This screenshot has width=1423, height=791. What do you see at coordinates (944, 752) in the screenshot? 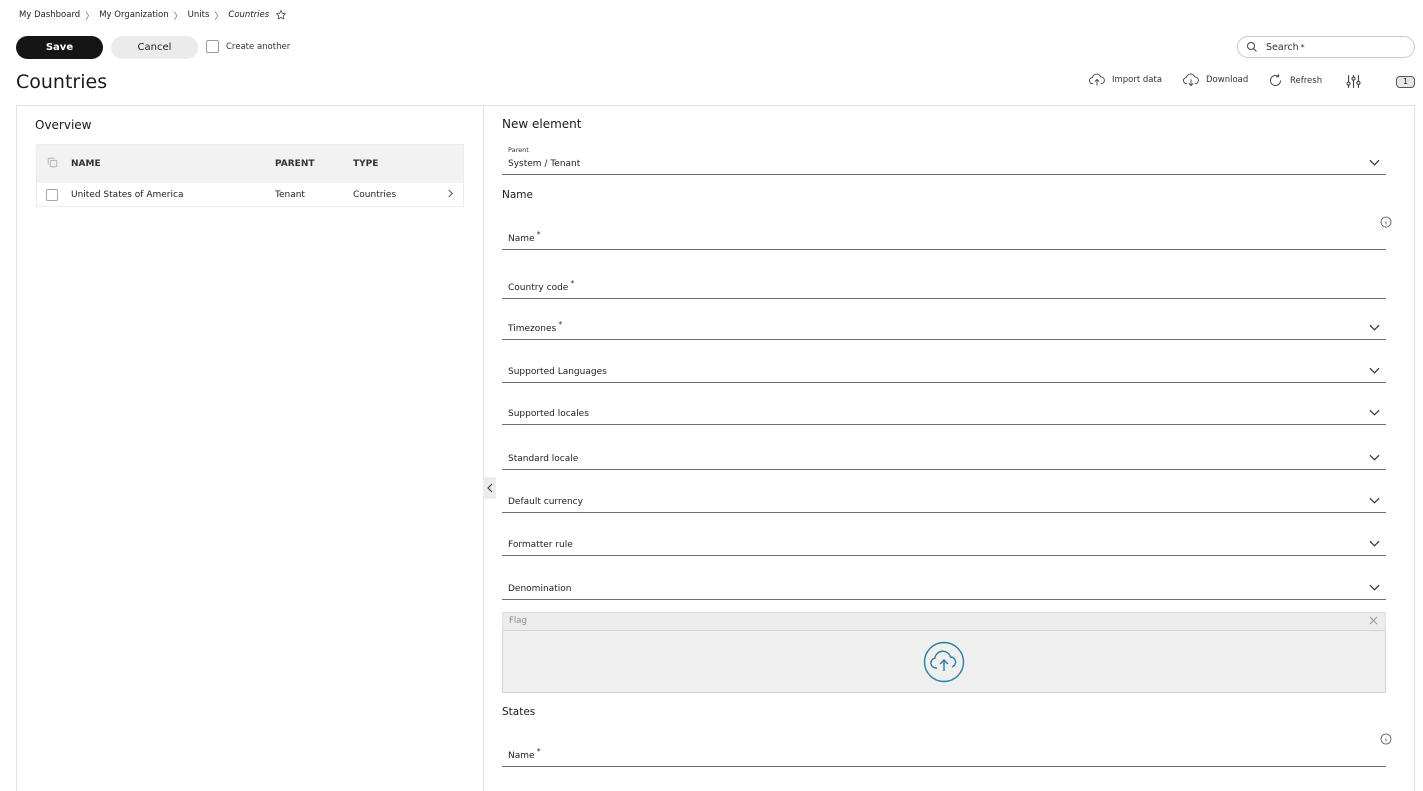
I see `state-name-field: Name *` at bounding box center [944, 752].